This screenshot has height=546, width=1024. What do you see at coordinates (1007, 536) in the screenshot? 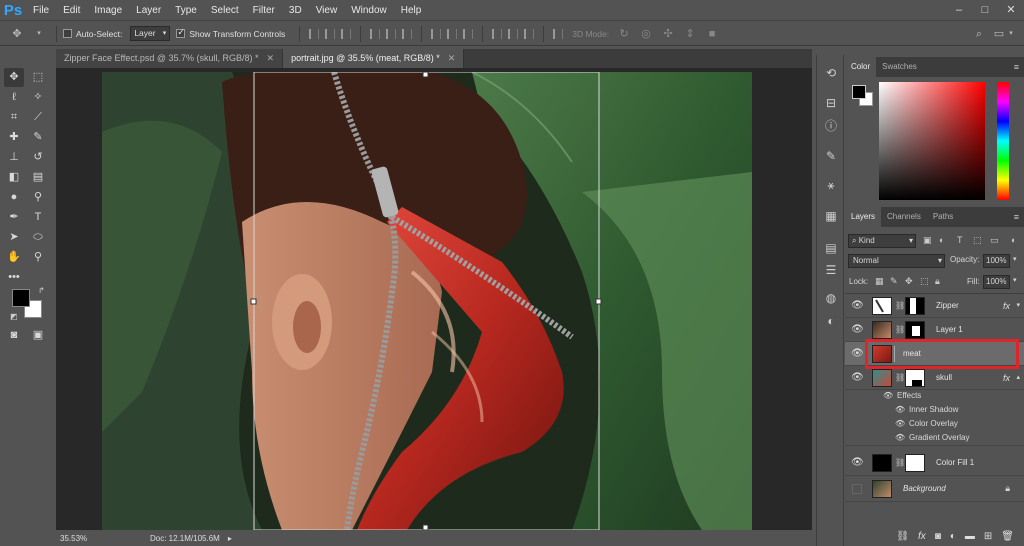
I see `delete-layer-icon: 🗑︎` at bounding box center [1007, 536].